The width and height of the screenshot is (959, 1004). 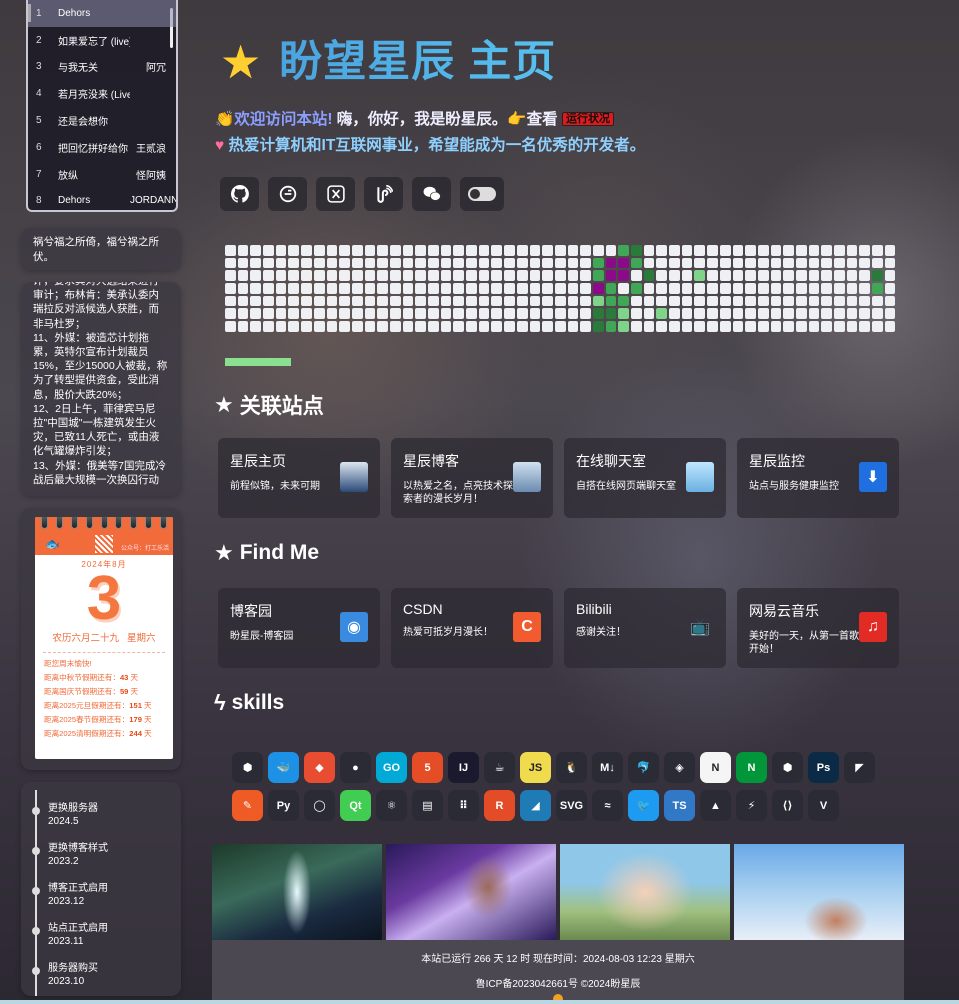 What do you see at coordinates (78, 888) in the screenshot?
I see `timeline-title: 博客正式启用` at bounding box center [78, 888].